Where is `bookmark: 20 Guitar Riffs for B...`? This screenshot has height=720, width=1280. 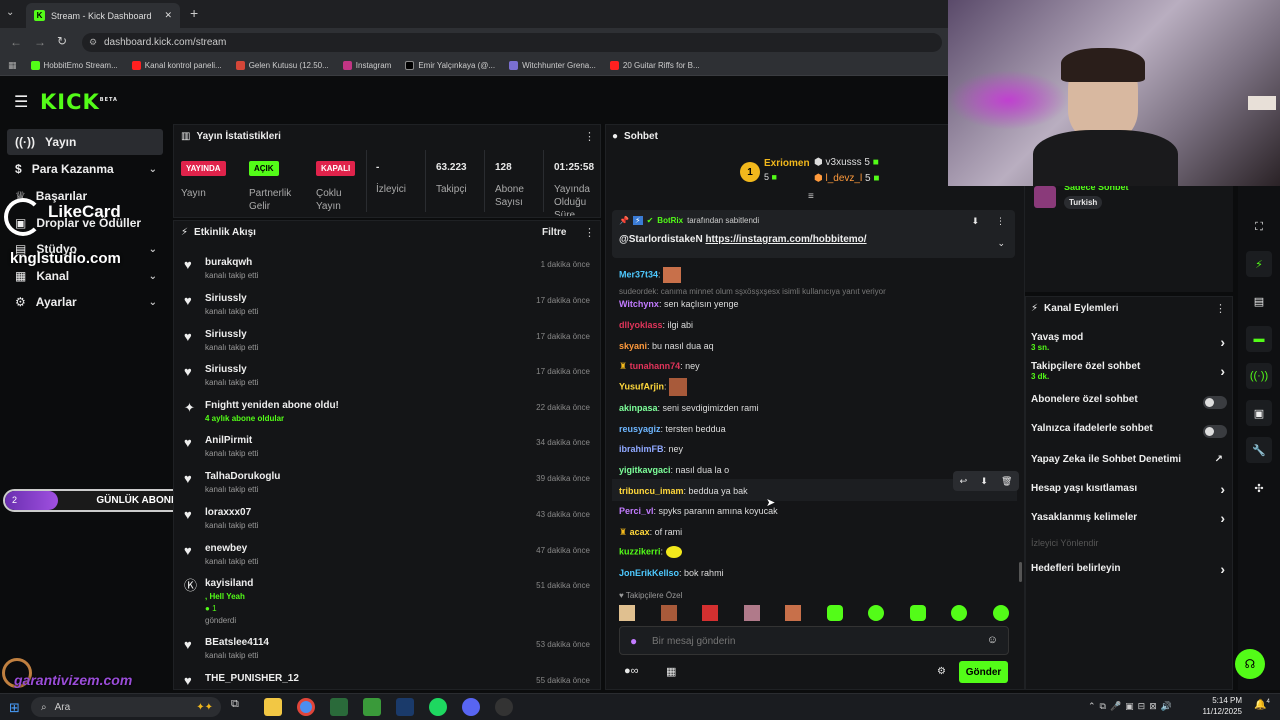 bookmark: 20 Guitar Riffs for B... is located at coordinates (654, 65).